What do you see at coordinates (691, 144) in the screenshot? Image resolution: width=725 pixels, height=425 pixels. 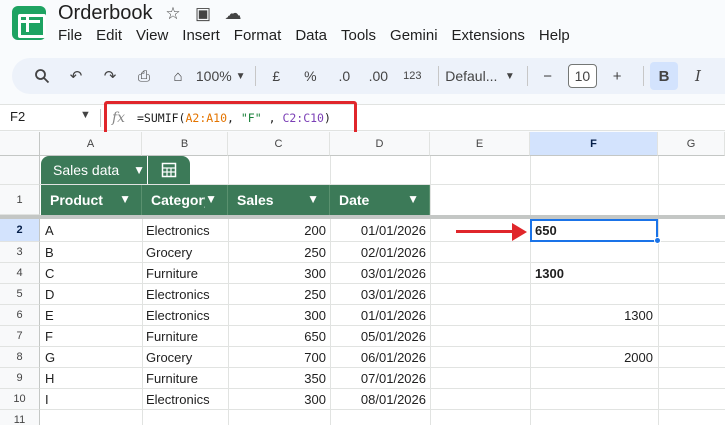 I see `column-header-g: G` at bounding box center [691, 144].